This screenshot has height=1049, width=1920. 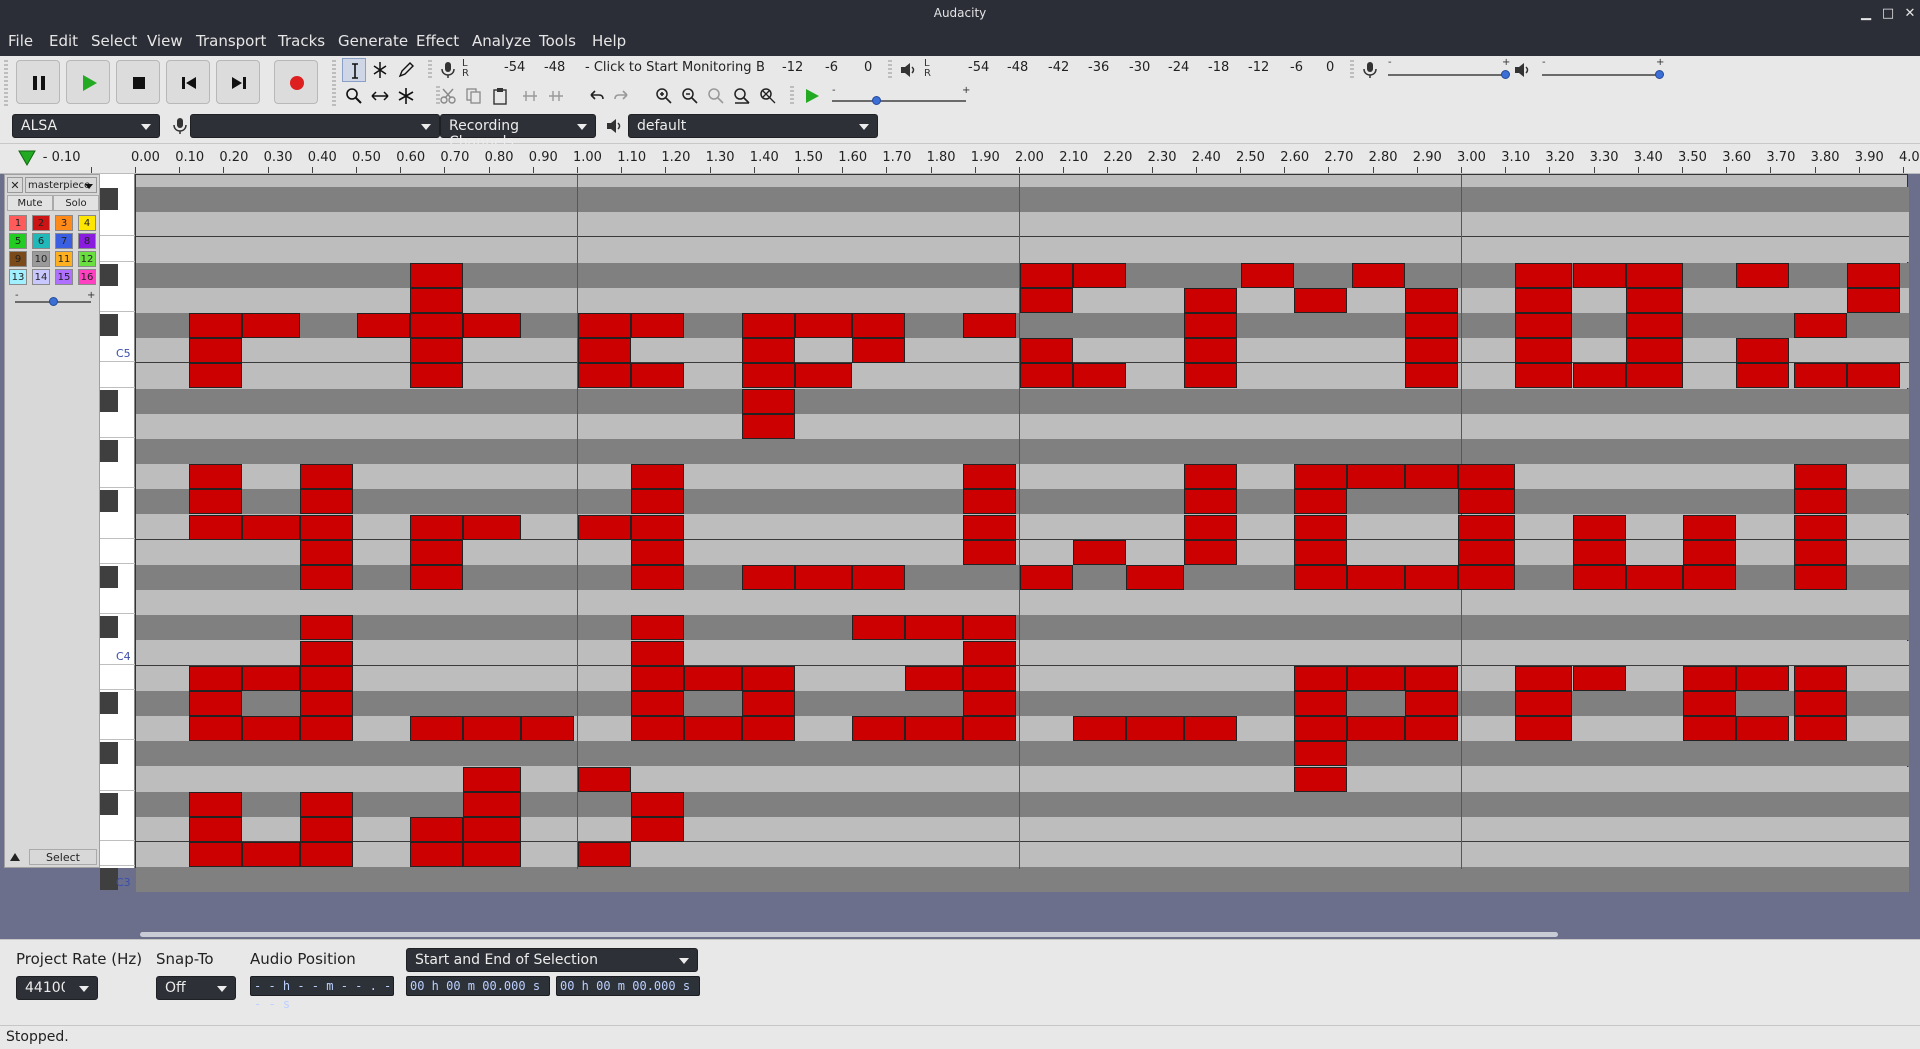 I want to click on play-speed-knob, so click(x=876, y=100).